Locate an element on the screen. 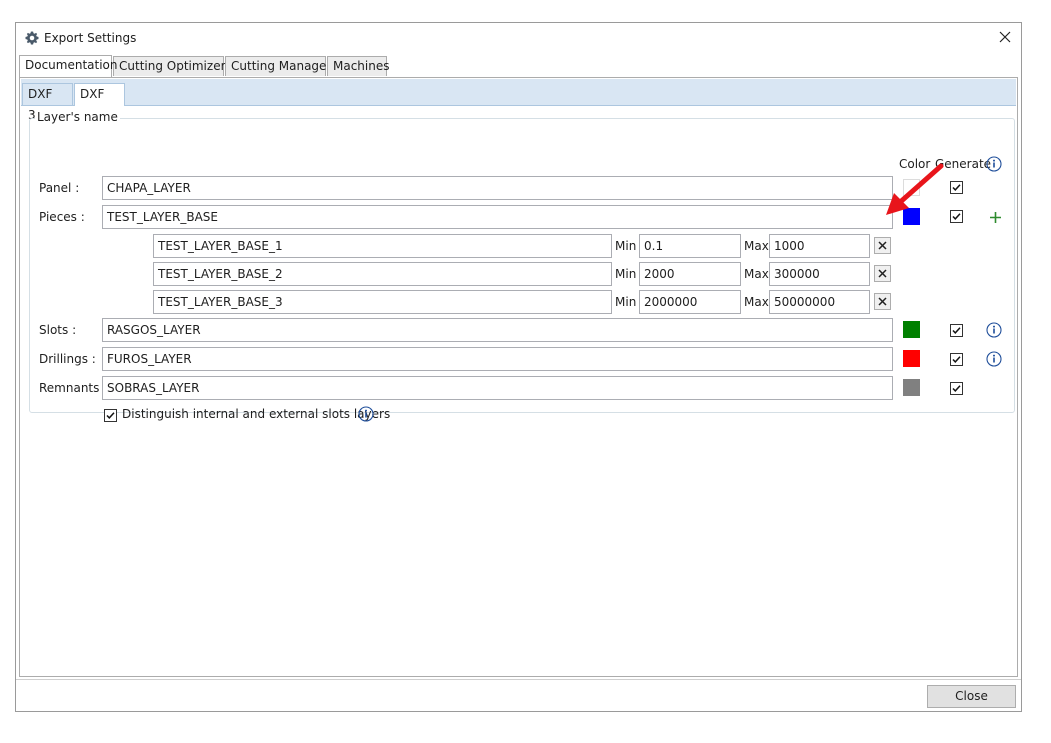  pieces-generate-checkbox is located at coordinates (956, 216).